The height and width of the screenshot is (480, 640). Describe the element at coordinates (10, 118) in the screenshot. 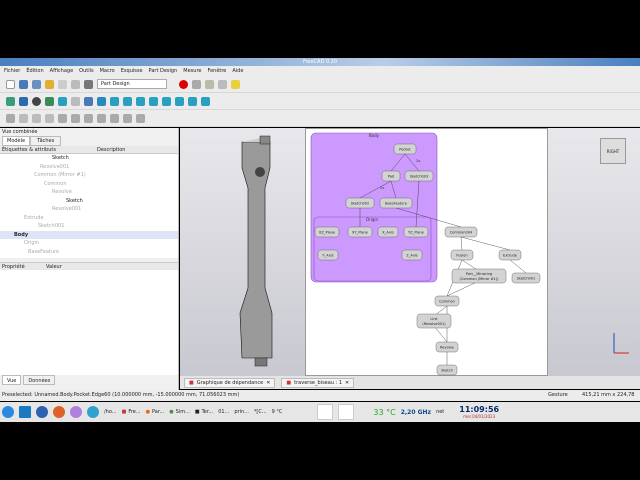

I see `create-body-icon` at that location.